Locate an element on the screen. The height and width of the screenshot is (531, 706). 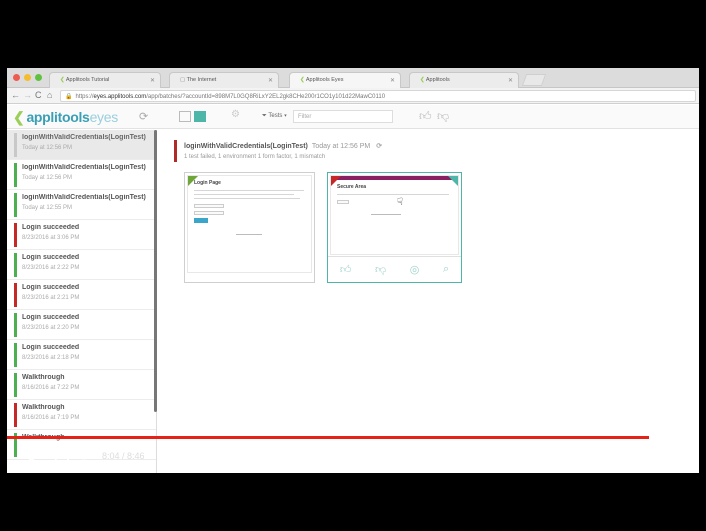
lock-icon: 🔒 is located at coordinates (69, 97).